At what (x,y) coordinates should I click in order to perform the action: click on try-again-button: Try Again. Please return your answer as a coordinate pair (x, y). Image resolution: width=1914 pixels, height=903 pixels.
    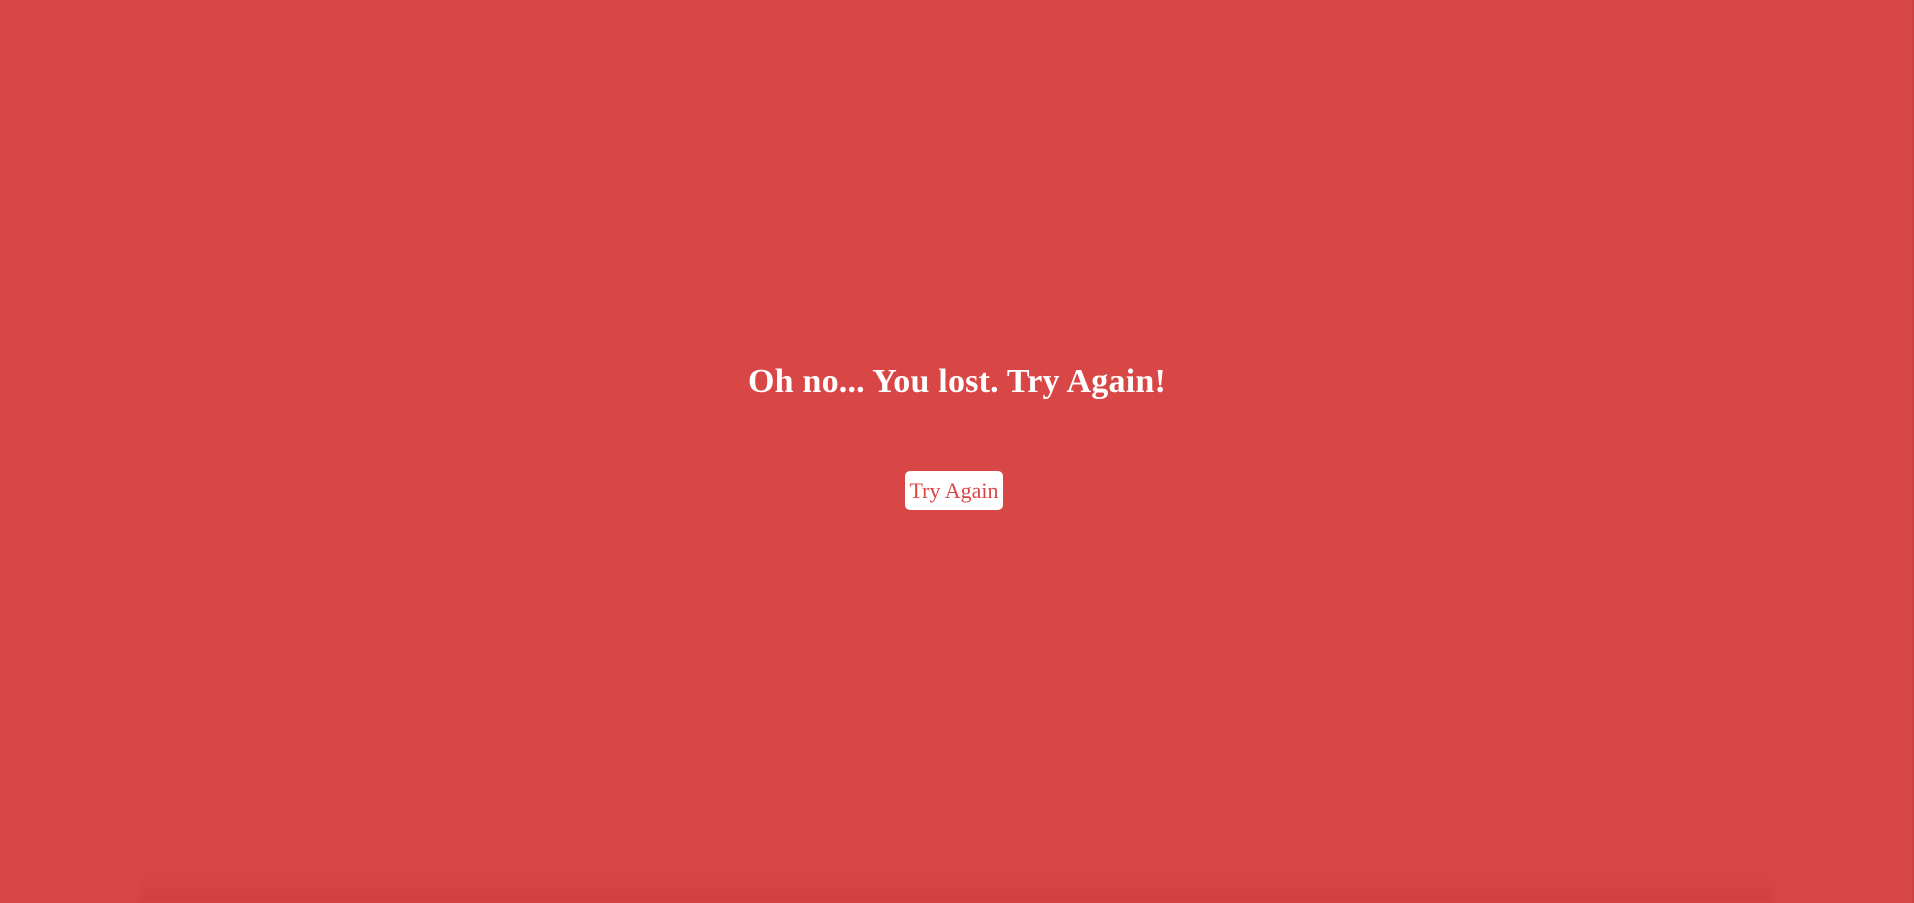
    Looking at the image, I should click on (954, 490).